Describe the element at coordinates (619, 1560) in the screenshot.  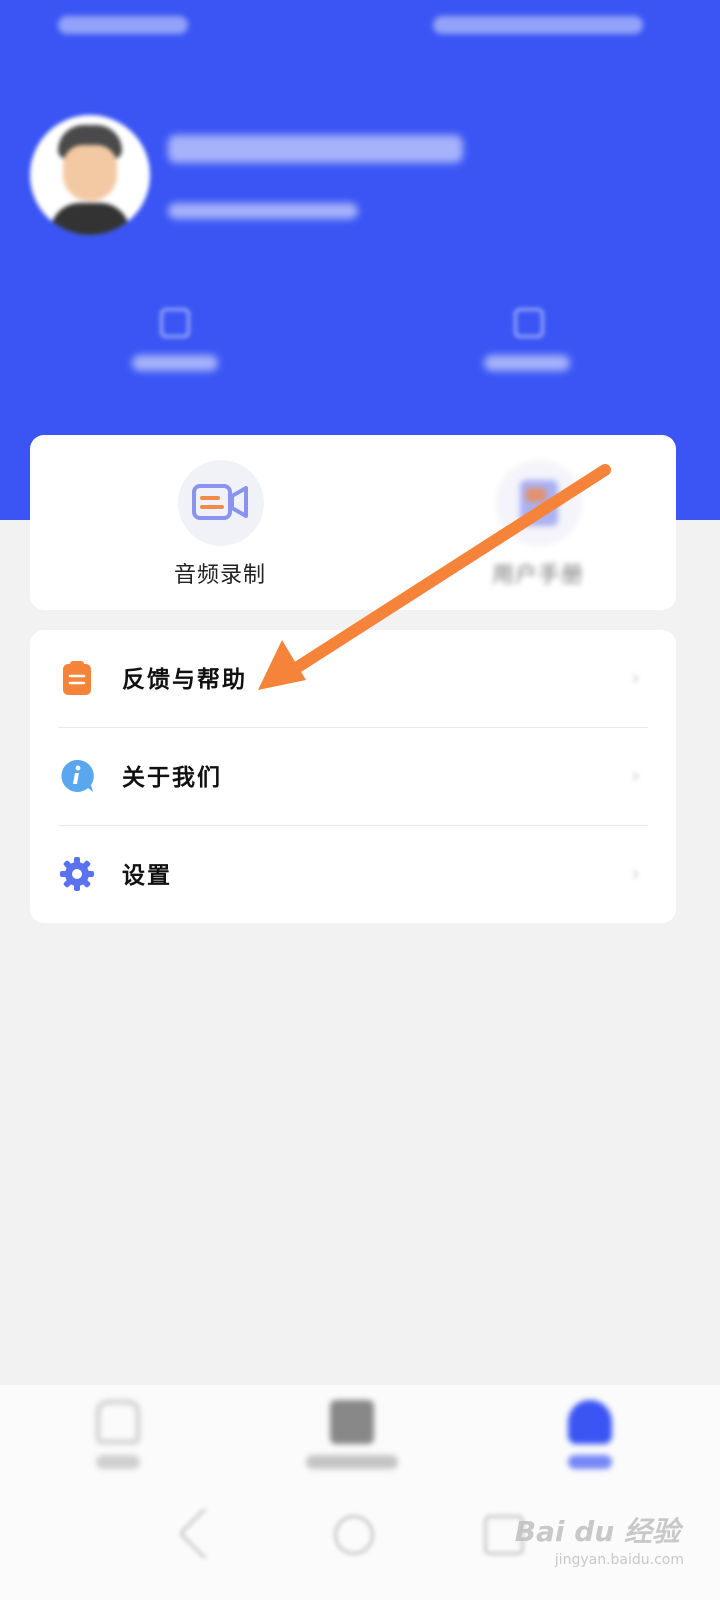
I see `baidu-watermark-url: jingyan.baidu.com` at that location.